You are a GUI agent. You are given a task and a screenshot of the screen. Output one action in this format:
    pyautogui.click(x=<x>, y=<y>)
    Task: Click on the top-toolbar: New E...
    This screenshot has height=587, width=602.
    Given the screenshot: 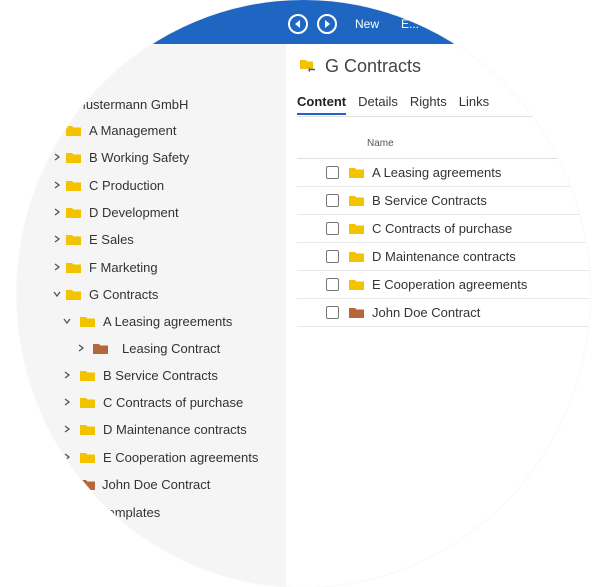 What is the action you would take?
    pyautogui.click(x=303, y=22)
    